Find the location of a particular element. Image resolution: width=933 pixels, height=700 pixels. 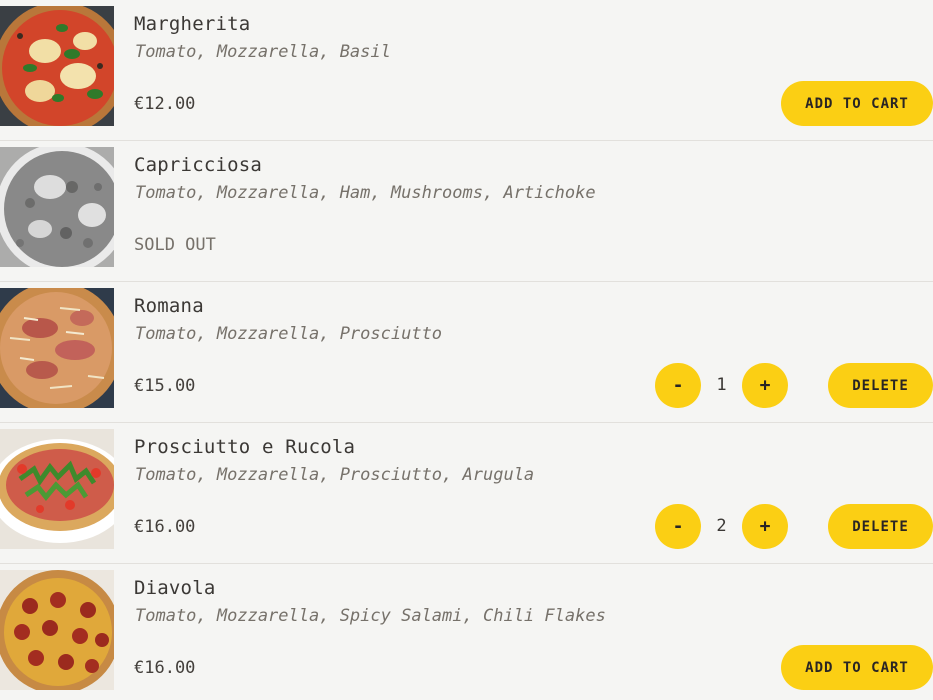

item-name: Romana is located at coordinates (169, 306).